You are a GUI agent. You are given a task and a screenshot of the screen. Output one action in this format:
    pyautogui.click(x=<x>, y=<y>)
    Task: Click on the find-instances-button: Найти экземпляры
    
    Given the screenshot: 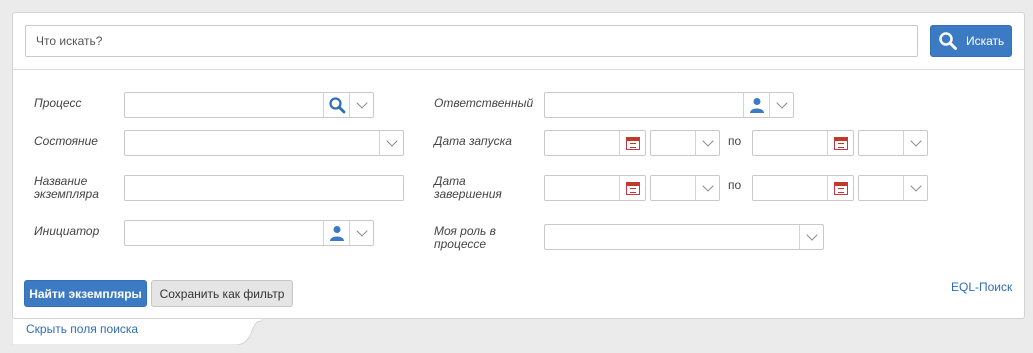 What is the action you would take?
    pyautogui.click(x=85, y=293)
    